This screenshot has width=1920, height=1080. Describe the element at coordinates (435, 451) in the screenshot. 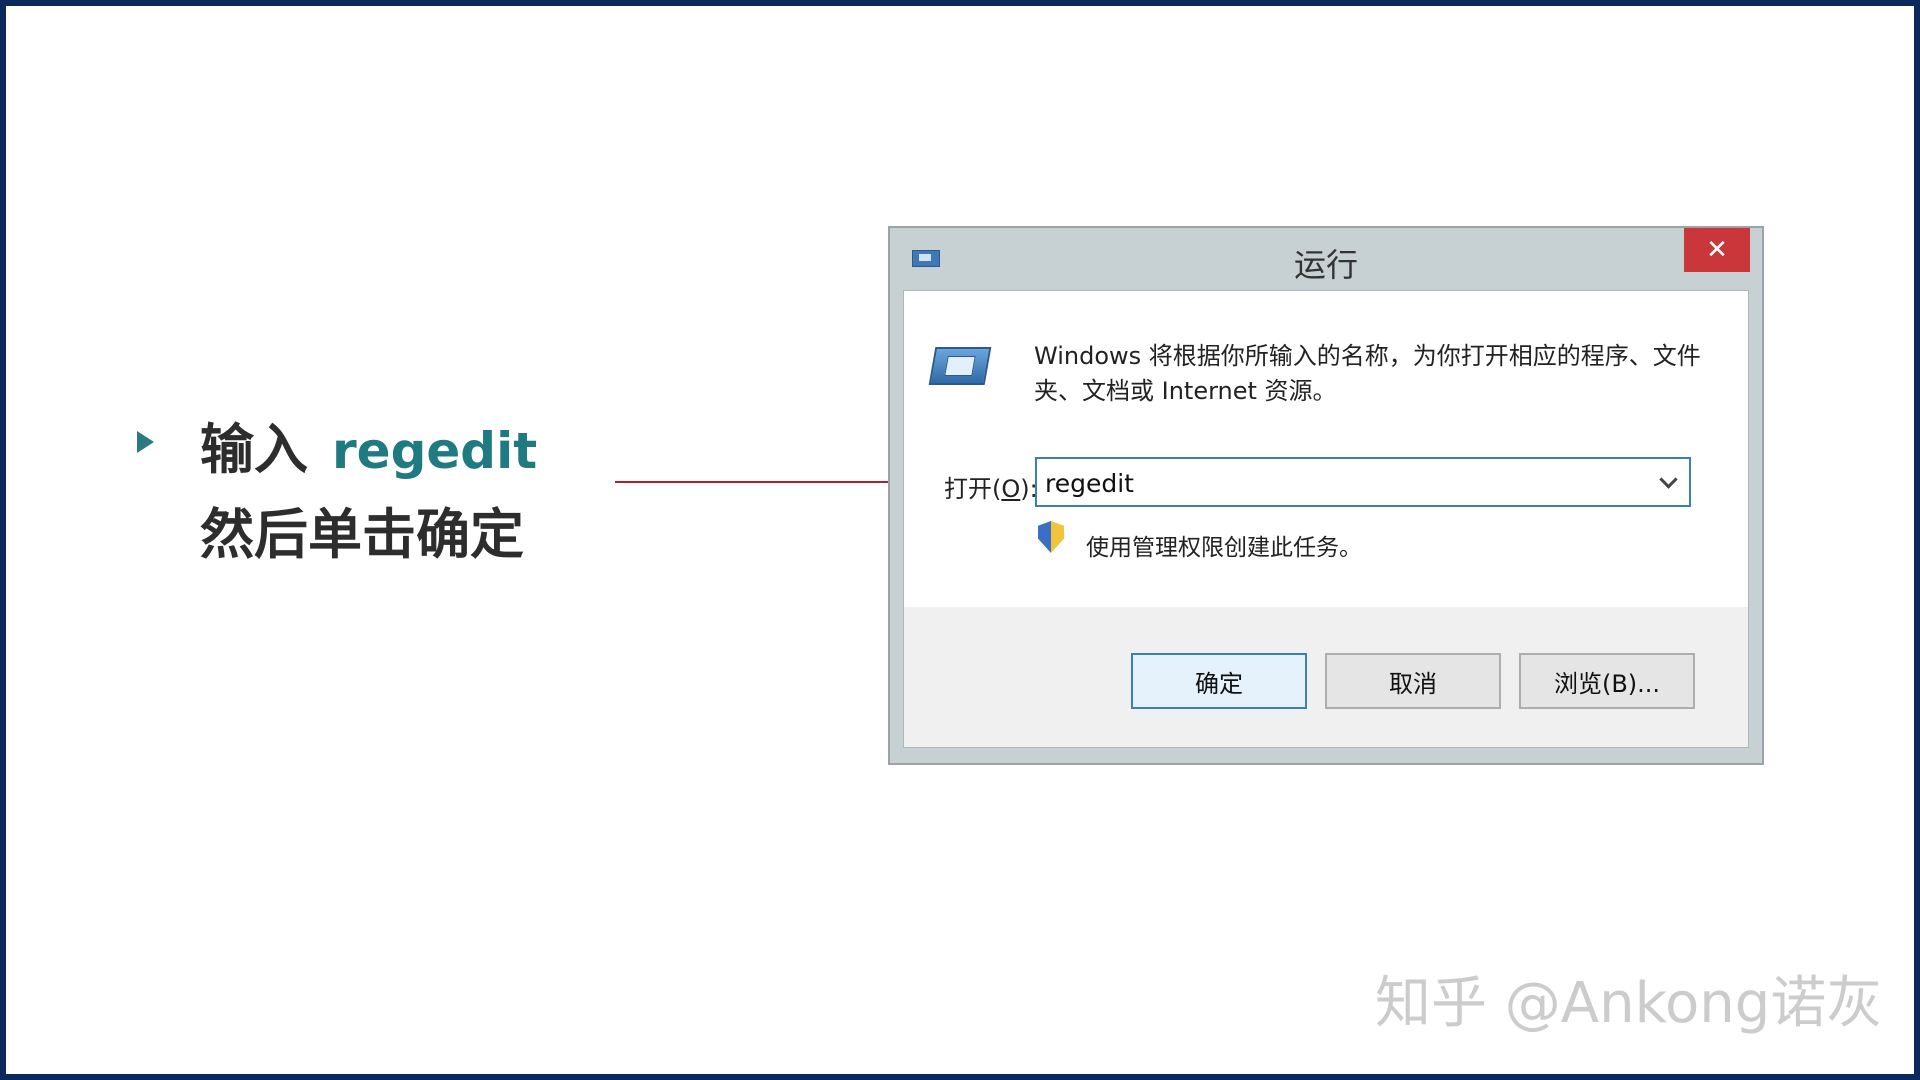

I see `instruction-keyword: regedit` at that location.